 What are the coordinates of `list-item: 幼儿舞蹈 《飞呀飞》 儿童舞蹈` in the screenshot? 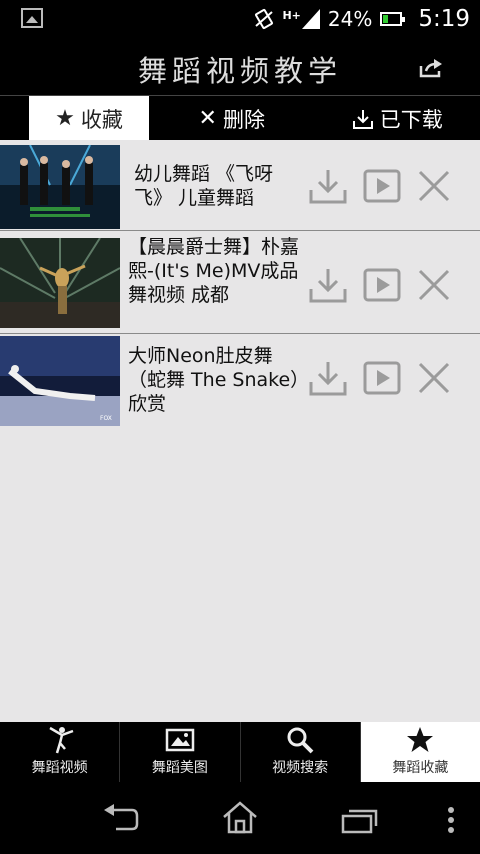 It's located at (240, 185).